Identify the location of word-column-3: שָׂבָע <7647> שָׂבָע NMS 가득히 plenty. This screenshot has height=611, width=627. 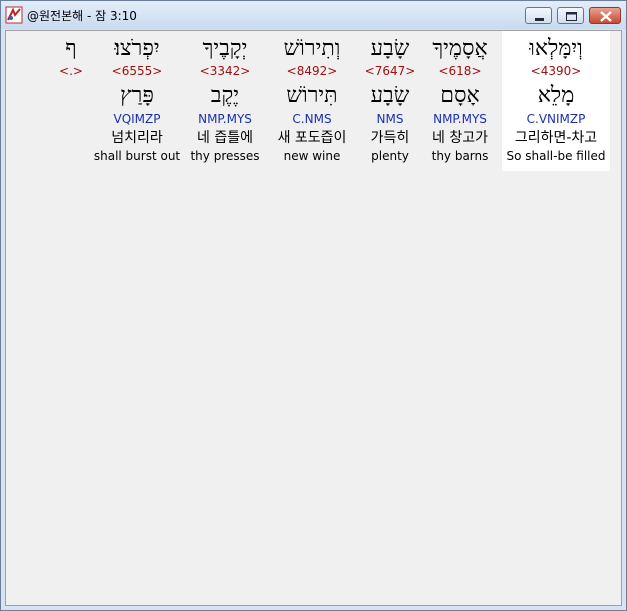
(390, 101).